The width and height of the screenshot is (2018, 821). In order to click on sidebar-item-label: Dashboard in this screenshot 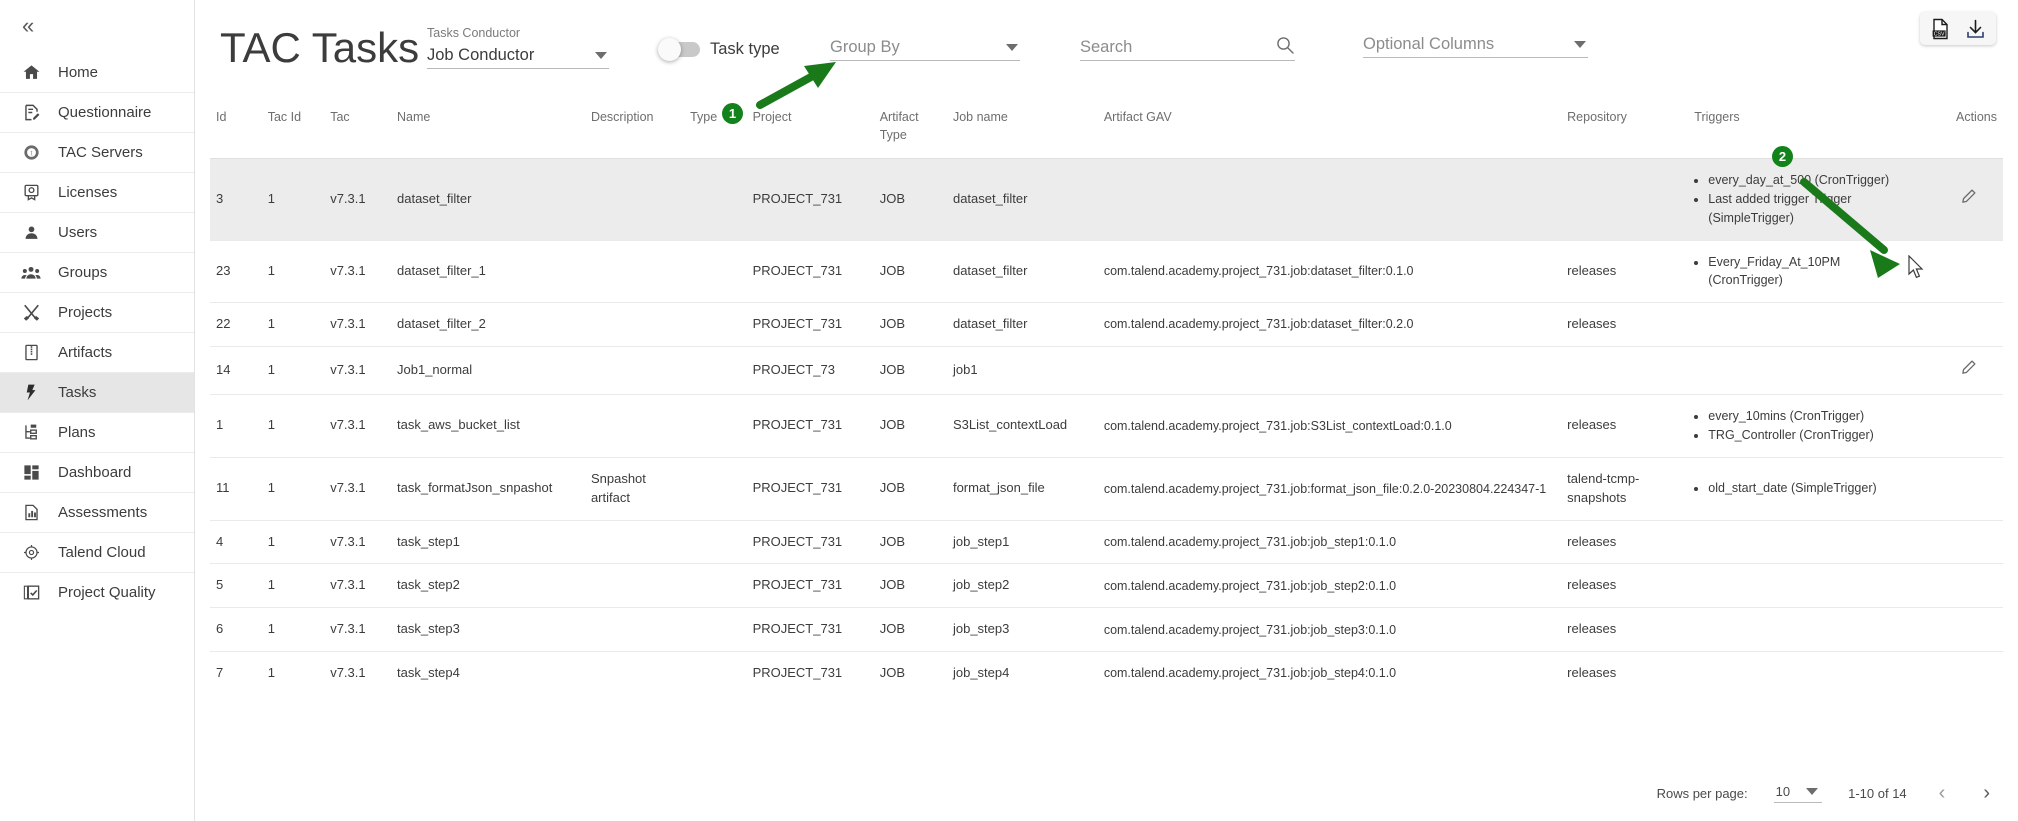, I will do `click(95, 472)`.